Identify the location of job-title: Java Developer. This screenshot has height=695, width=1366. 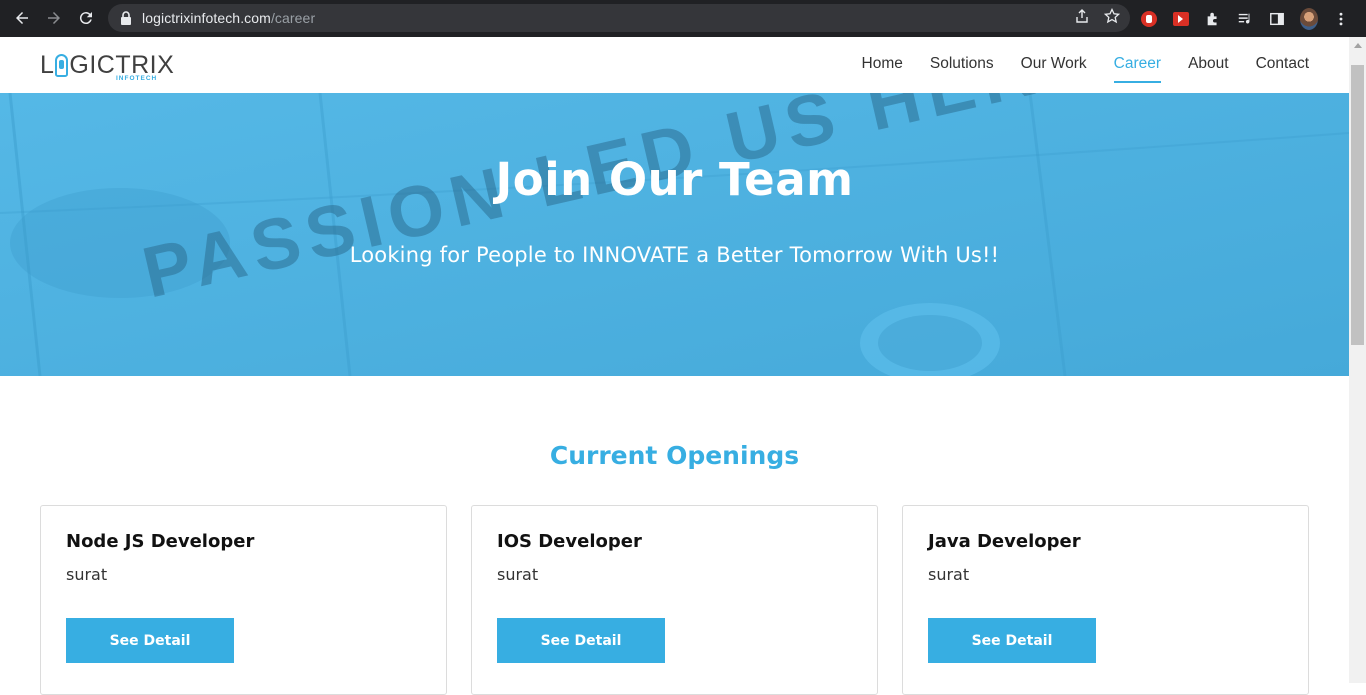
(1004, 541).